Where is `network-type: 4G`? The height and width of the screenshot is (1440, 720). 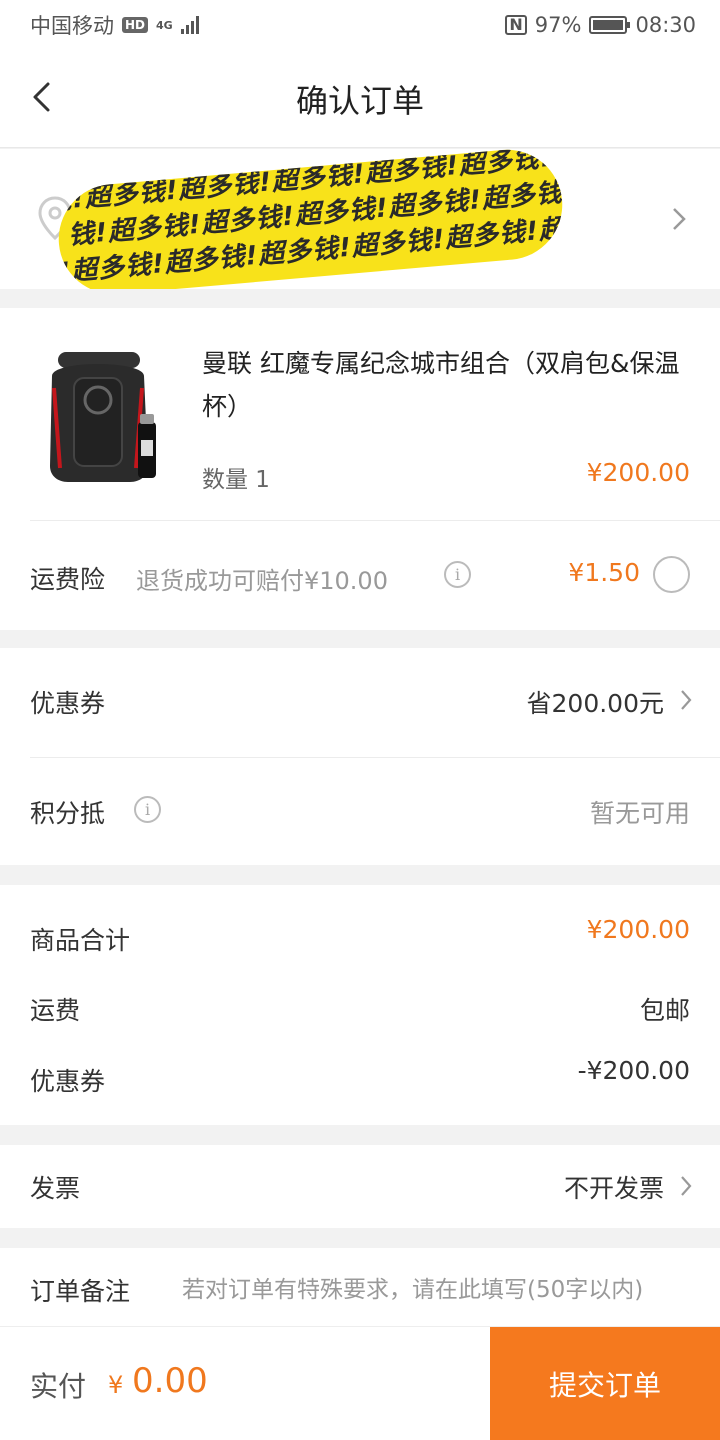
network-type: 4G is located at coordinates (164, 25).